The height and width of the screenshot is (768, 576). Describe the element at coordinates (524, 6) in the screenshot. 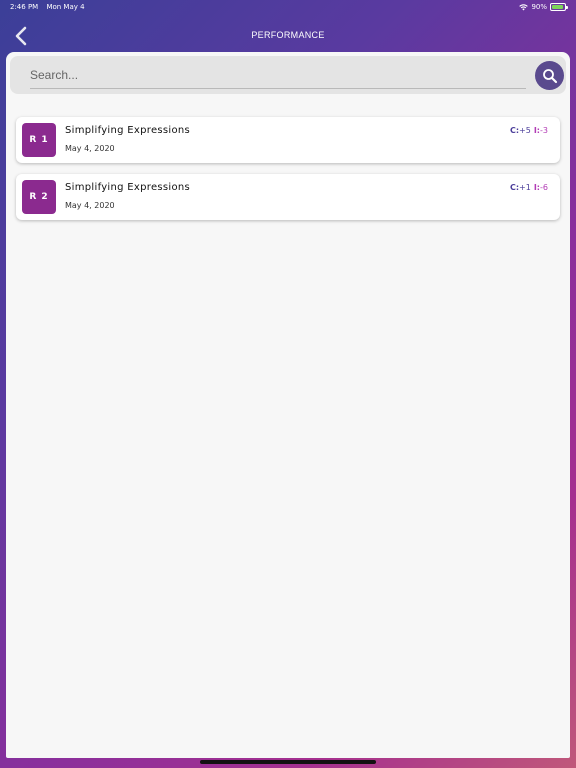

I see `wifi-icon` at that location.